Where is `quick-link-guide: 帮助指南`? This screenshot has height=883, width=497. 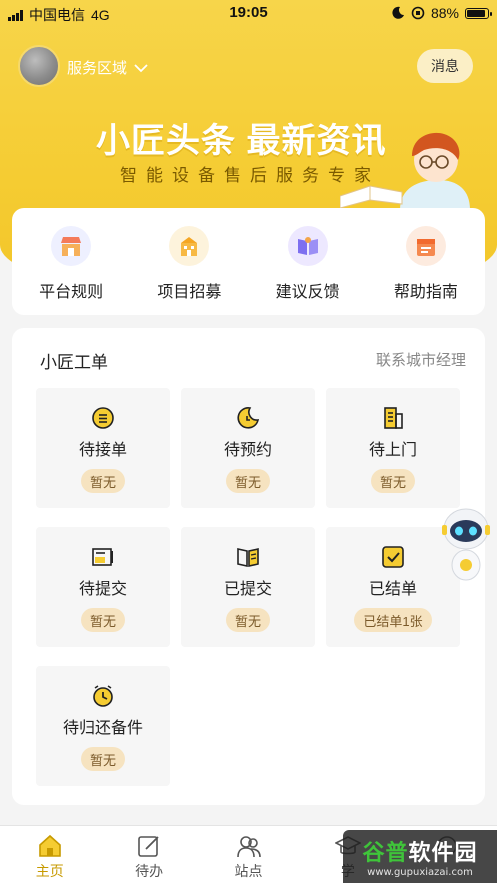 quick-link-guide: 帮助指南 is located at coordinates (426, 261).